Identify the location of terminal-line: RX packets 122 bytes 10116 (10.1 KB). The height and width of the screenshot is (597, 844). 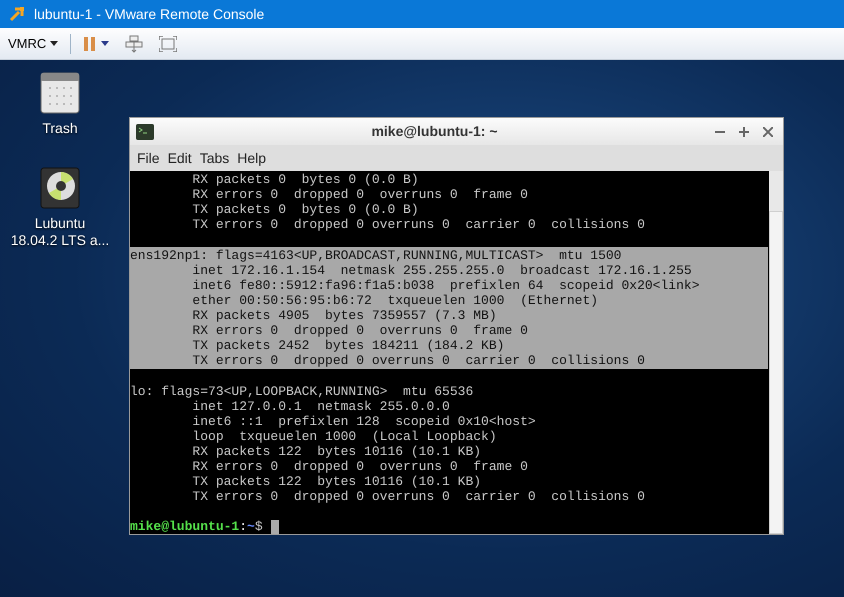
(336, 451).